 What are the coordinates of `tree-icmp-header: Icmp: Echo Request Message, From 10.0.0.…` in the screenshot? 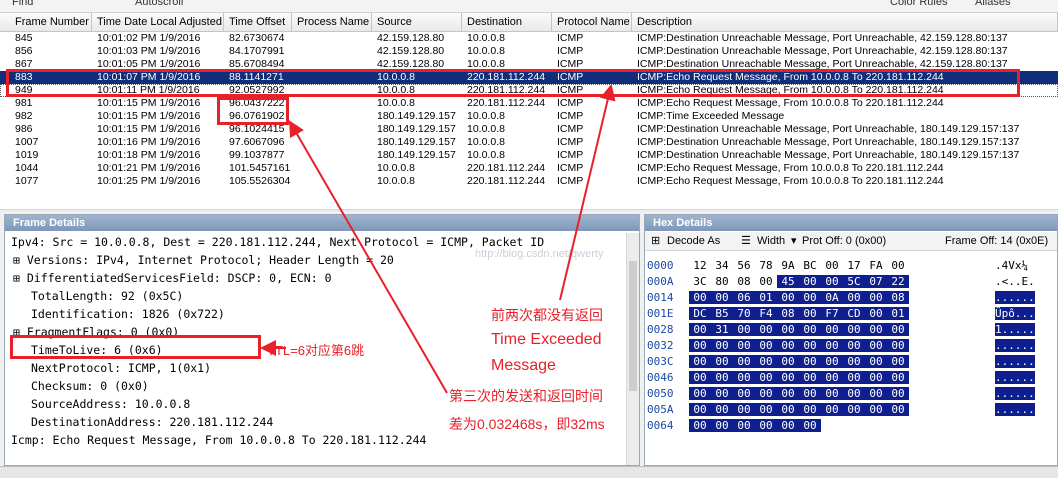 It's located at (218, 440).